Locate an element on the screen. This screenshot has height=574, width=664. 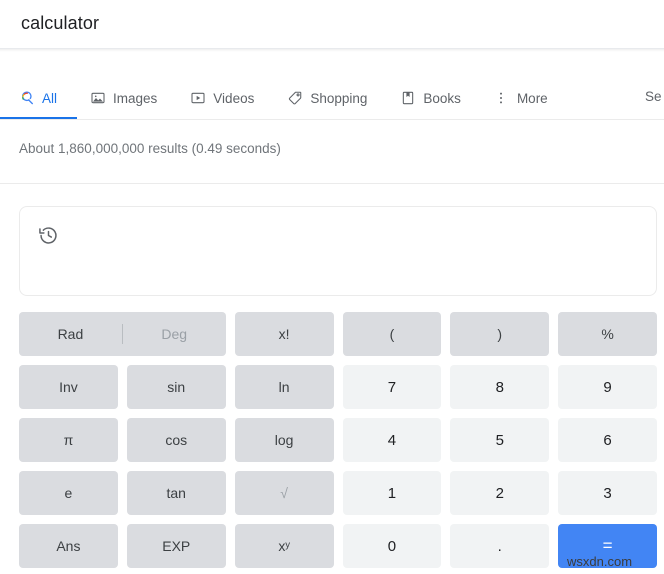
tab-shopping: Shopping is located at coordinates (333, 98).